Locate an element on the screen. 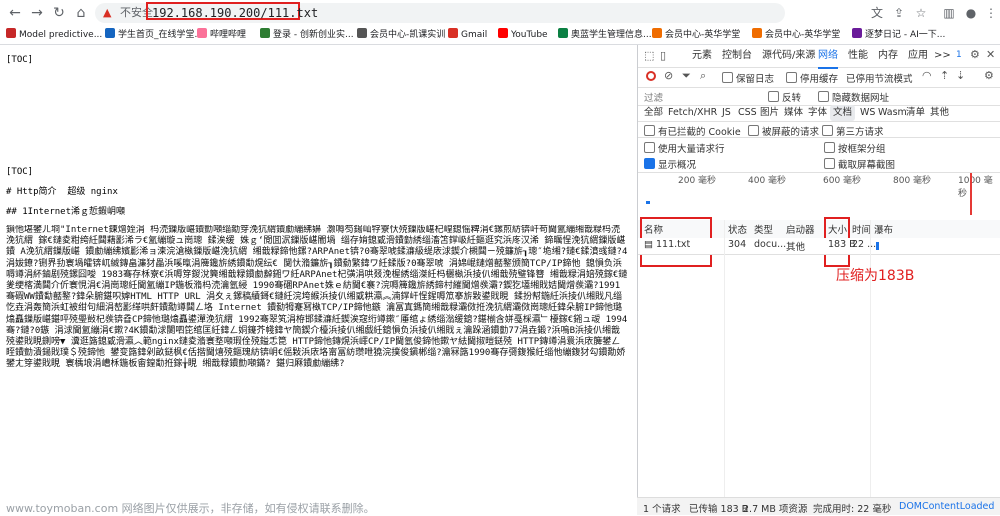  export-icon: ⇣ is located at coordinates (960, 75).